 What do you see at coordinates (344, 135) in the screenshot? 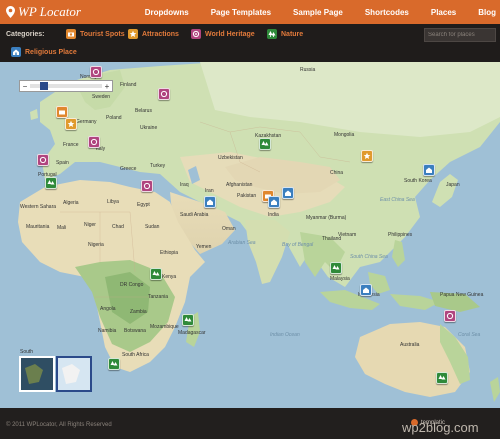
I see `place-label: Mongolia` at bounding box center [344, 135].